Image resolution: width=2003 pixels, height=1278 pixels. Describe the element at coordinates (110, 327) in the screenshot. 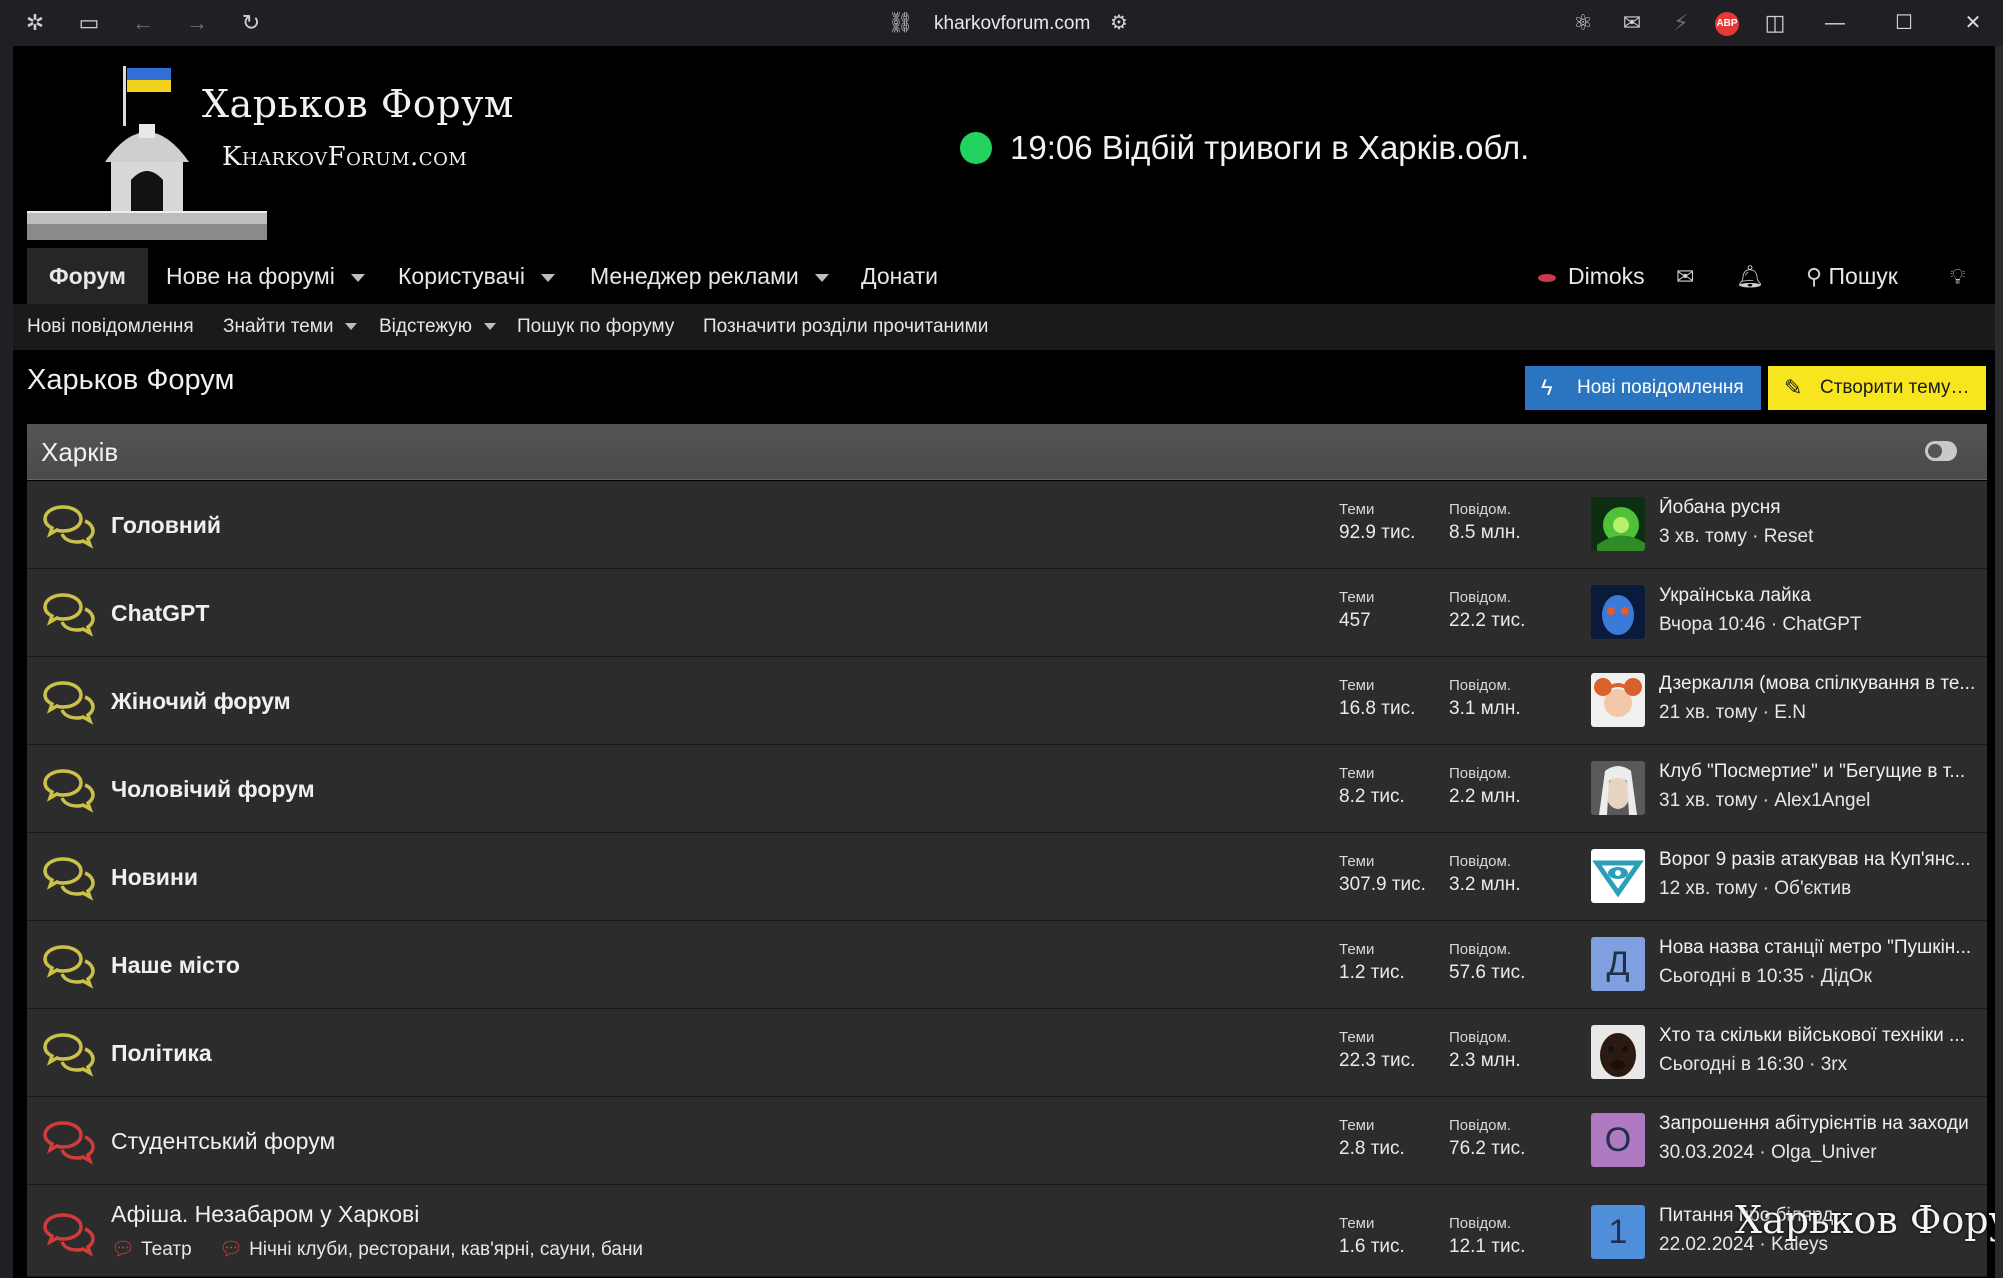

I see `subnav-new-posts: Нові повідомлення` at that location.